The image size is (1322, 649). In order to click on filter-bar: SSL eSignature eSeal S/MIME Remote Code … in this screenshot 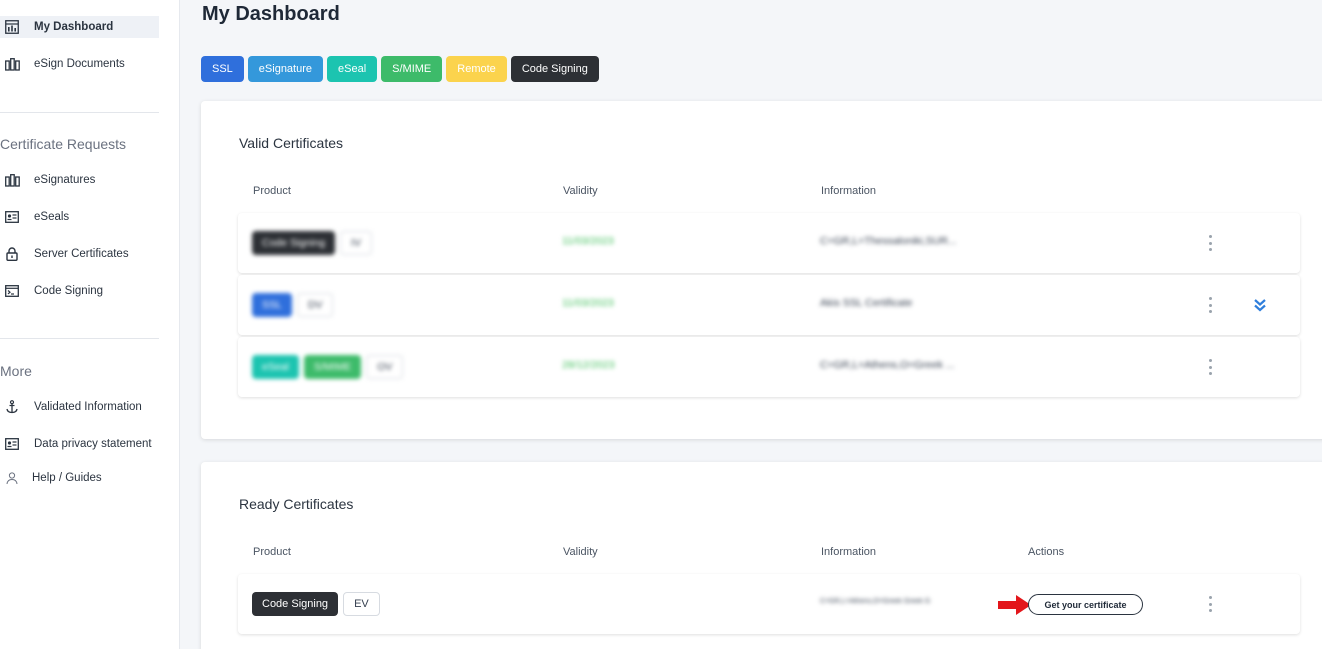, I will do `click(400, 69)`.